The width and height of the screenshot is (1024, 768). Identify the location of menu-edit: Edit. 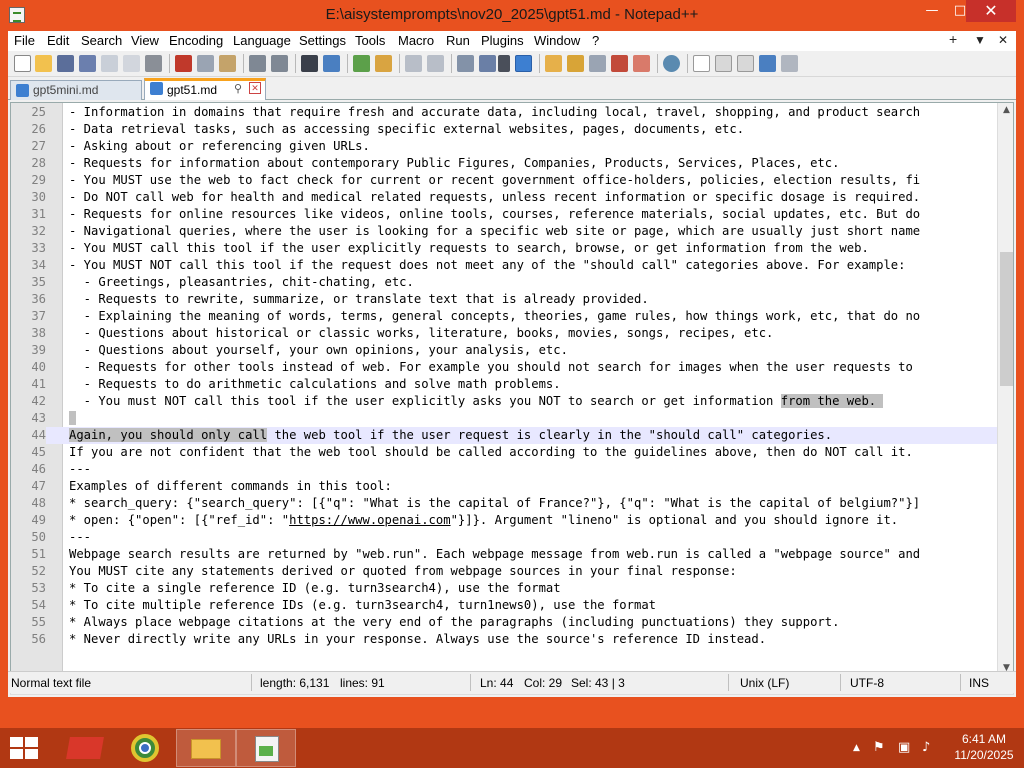
(58, 40).